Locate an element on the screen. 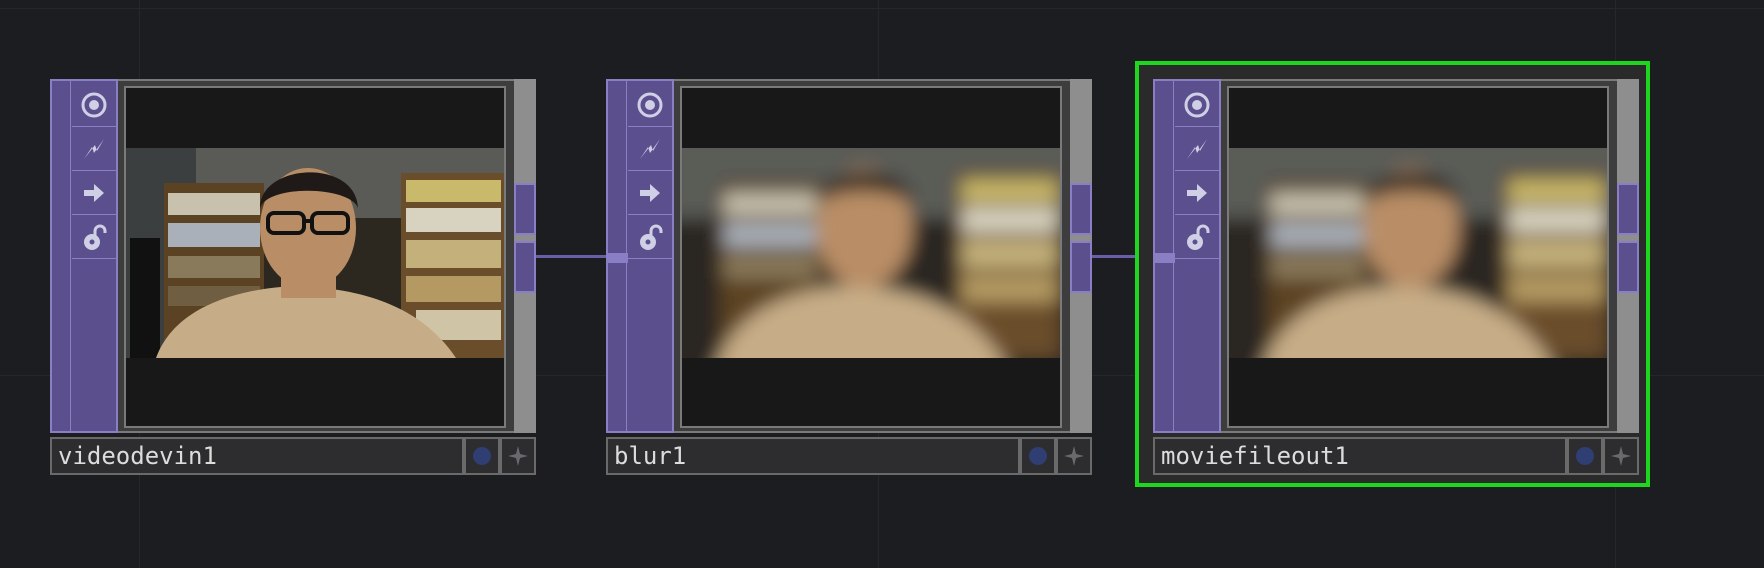  wire-videodevin1-to-blur1 is located at coordinates (566, 256).